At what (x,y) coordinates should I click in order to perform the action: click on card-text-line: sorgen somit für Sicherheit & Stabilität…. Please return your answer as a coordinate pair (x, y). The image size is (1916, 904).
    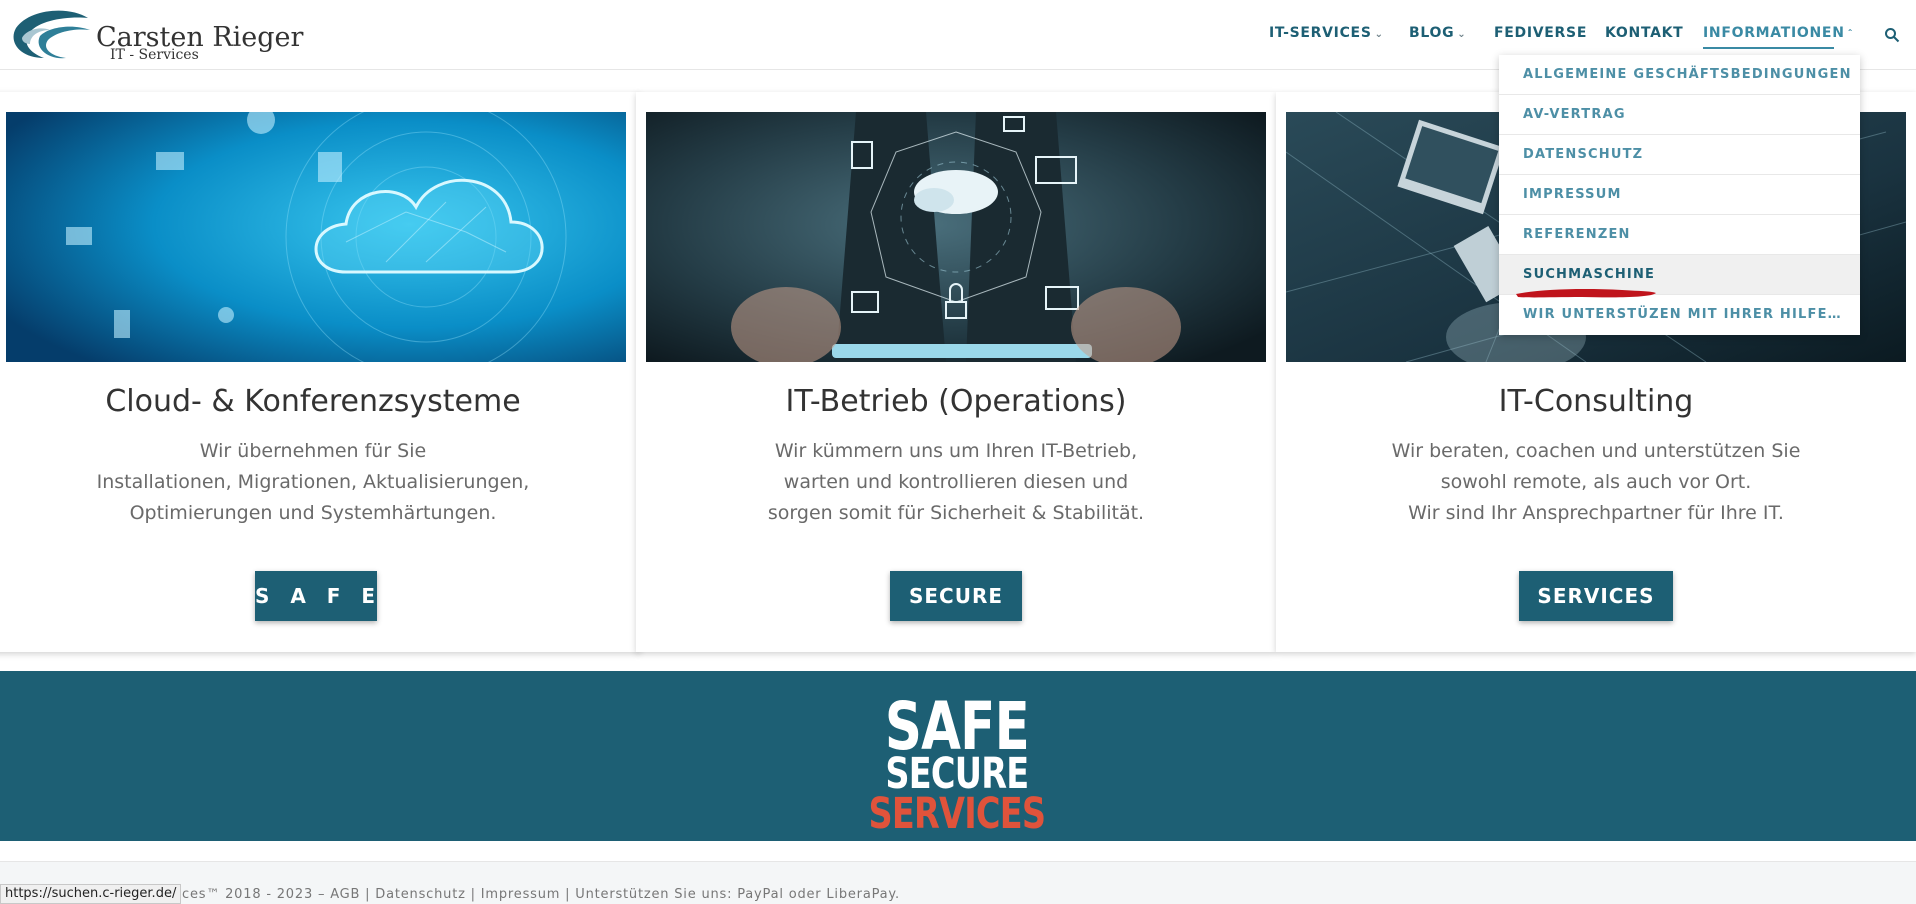
    Looking at the image, I should click on (956, 513).